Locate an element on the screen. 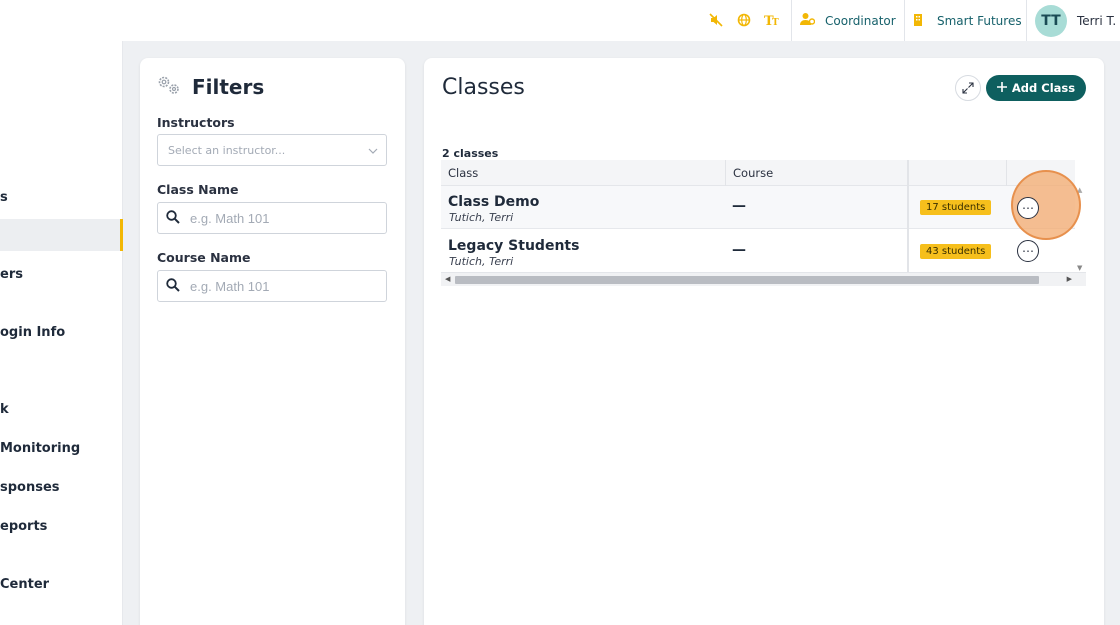 The image size is (1120, 625). sidebar-item: ogin Info is located at coordinates (61, 332).